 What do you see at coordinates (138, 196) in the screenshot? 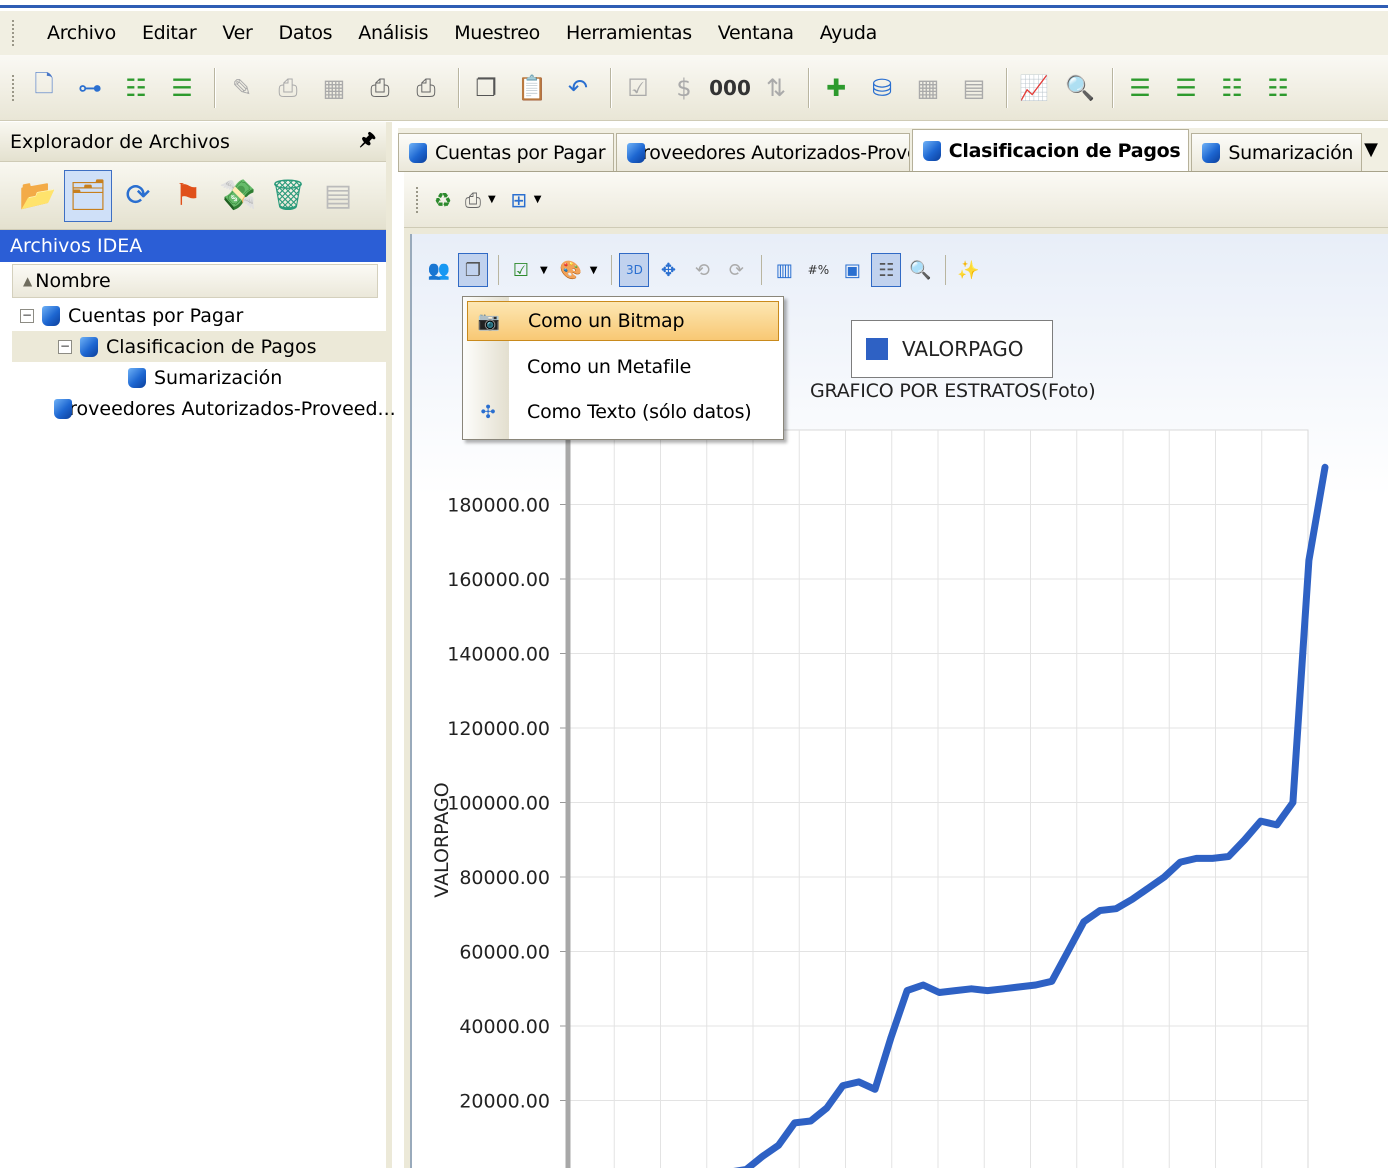
I see `refresh-icon: ⟳` at bounding box center [138, 196].